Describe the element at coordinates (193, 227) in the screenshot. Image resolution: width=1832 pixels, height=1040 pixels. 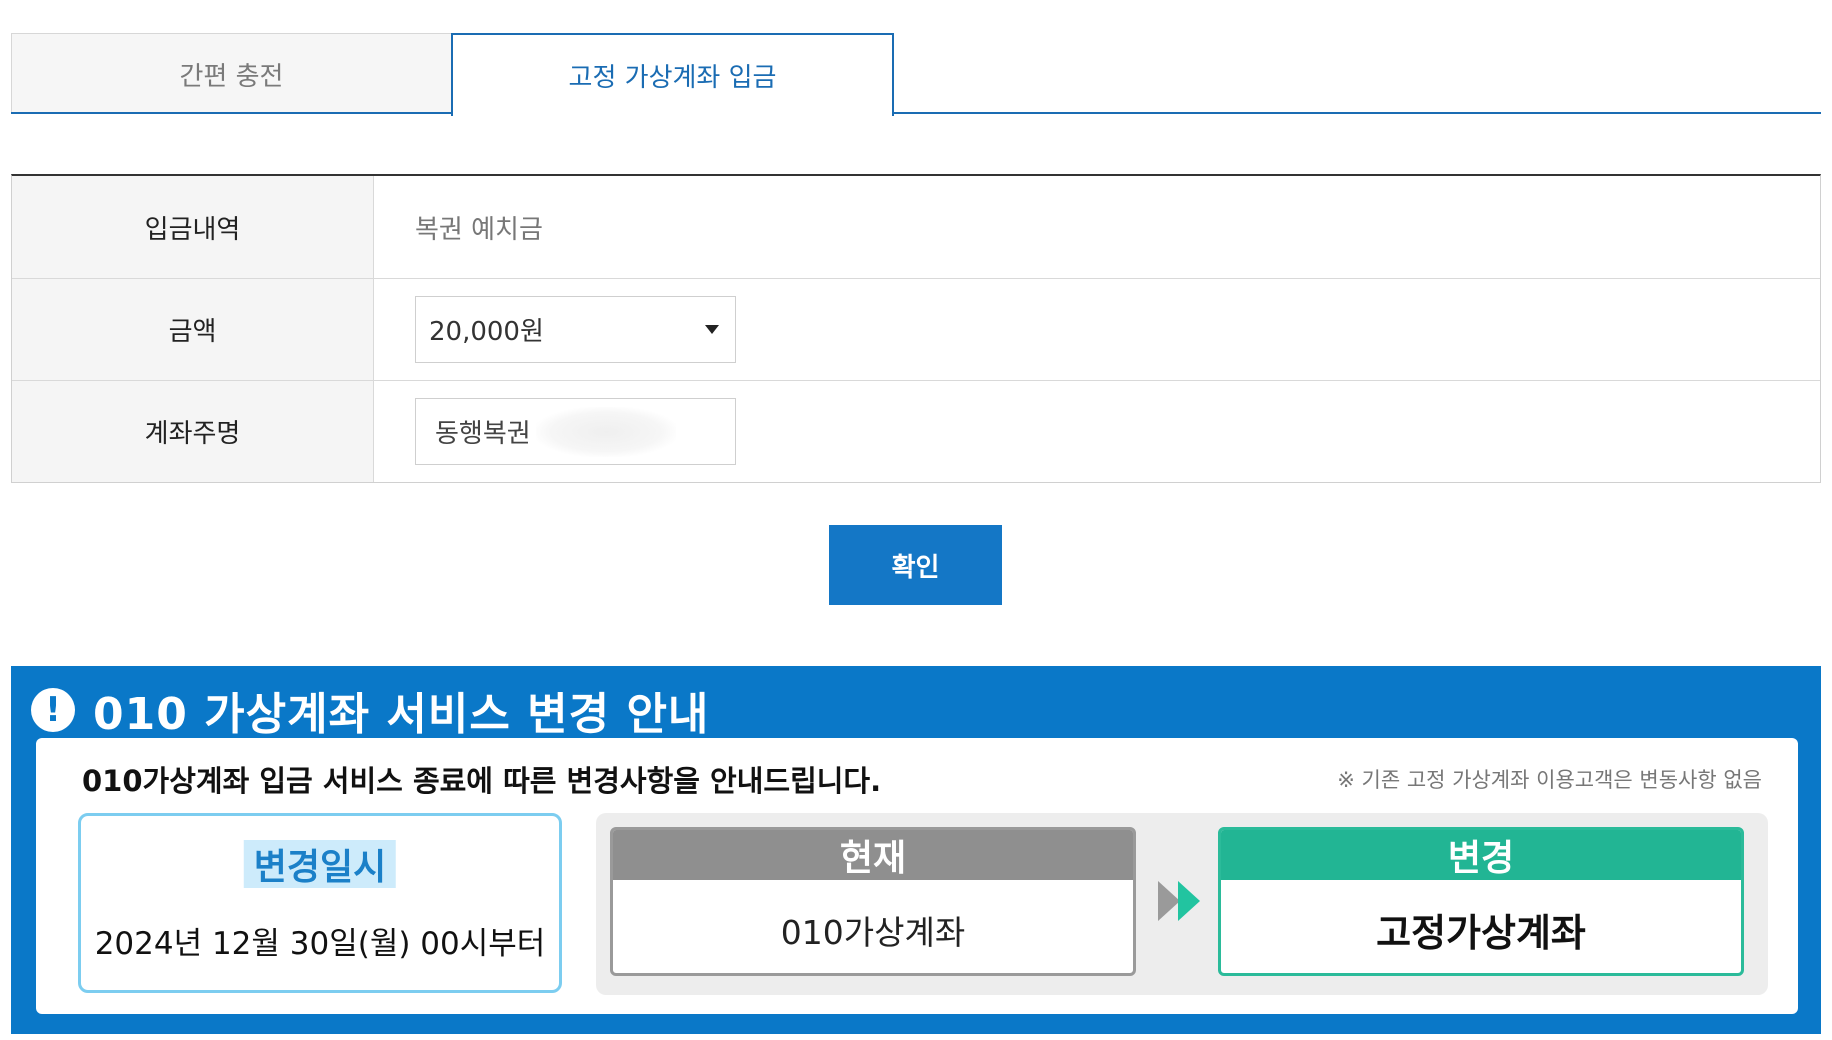
I see `deposit-detail-label: 입금내역` at that location.